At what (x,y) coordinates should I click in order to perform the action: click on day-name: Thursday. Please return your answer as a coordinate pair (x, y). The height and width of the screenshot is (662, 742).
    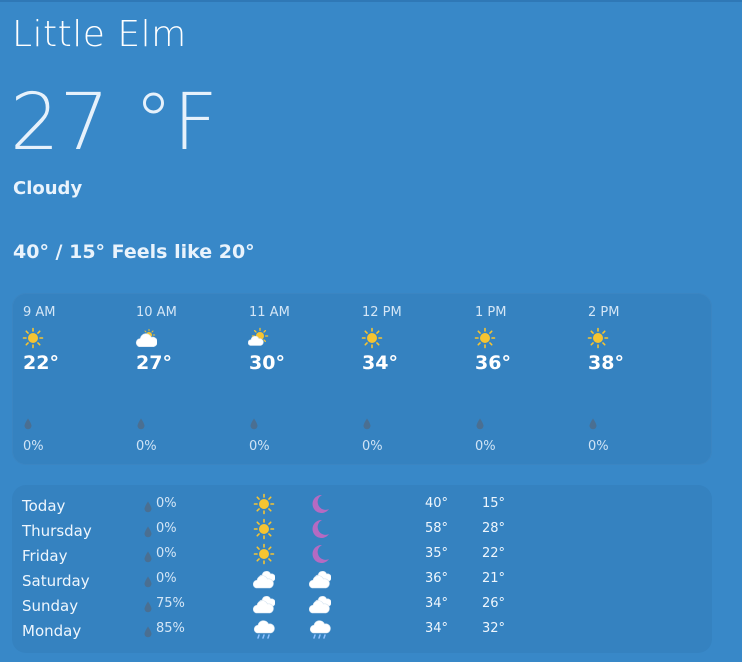
    Looking at the image, I should click on (57, 531).